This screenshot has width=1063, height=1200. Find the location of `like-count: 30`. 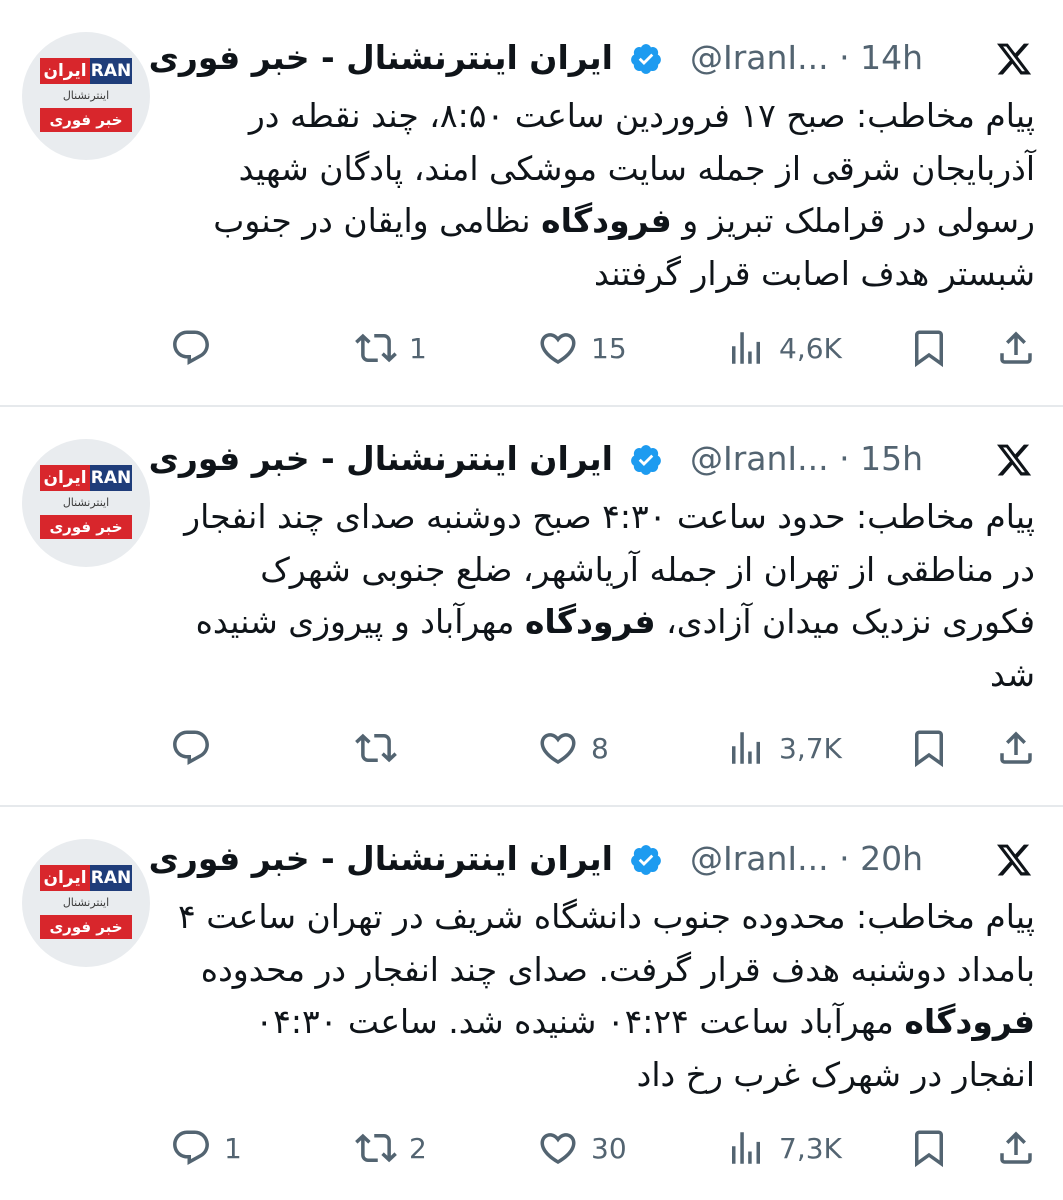

like-count: 30 is located at coordinates (609, 1148).